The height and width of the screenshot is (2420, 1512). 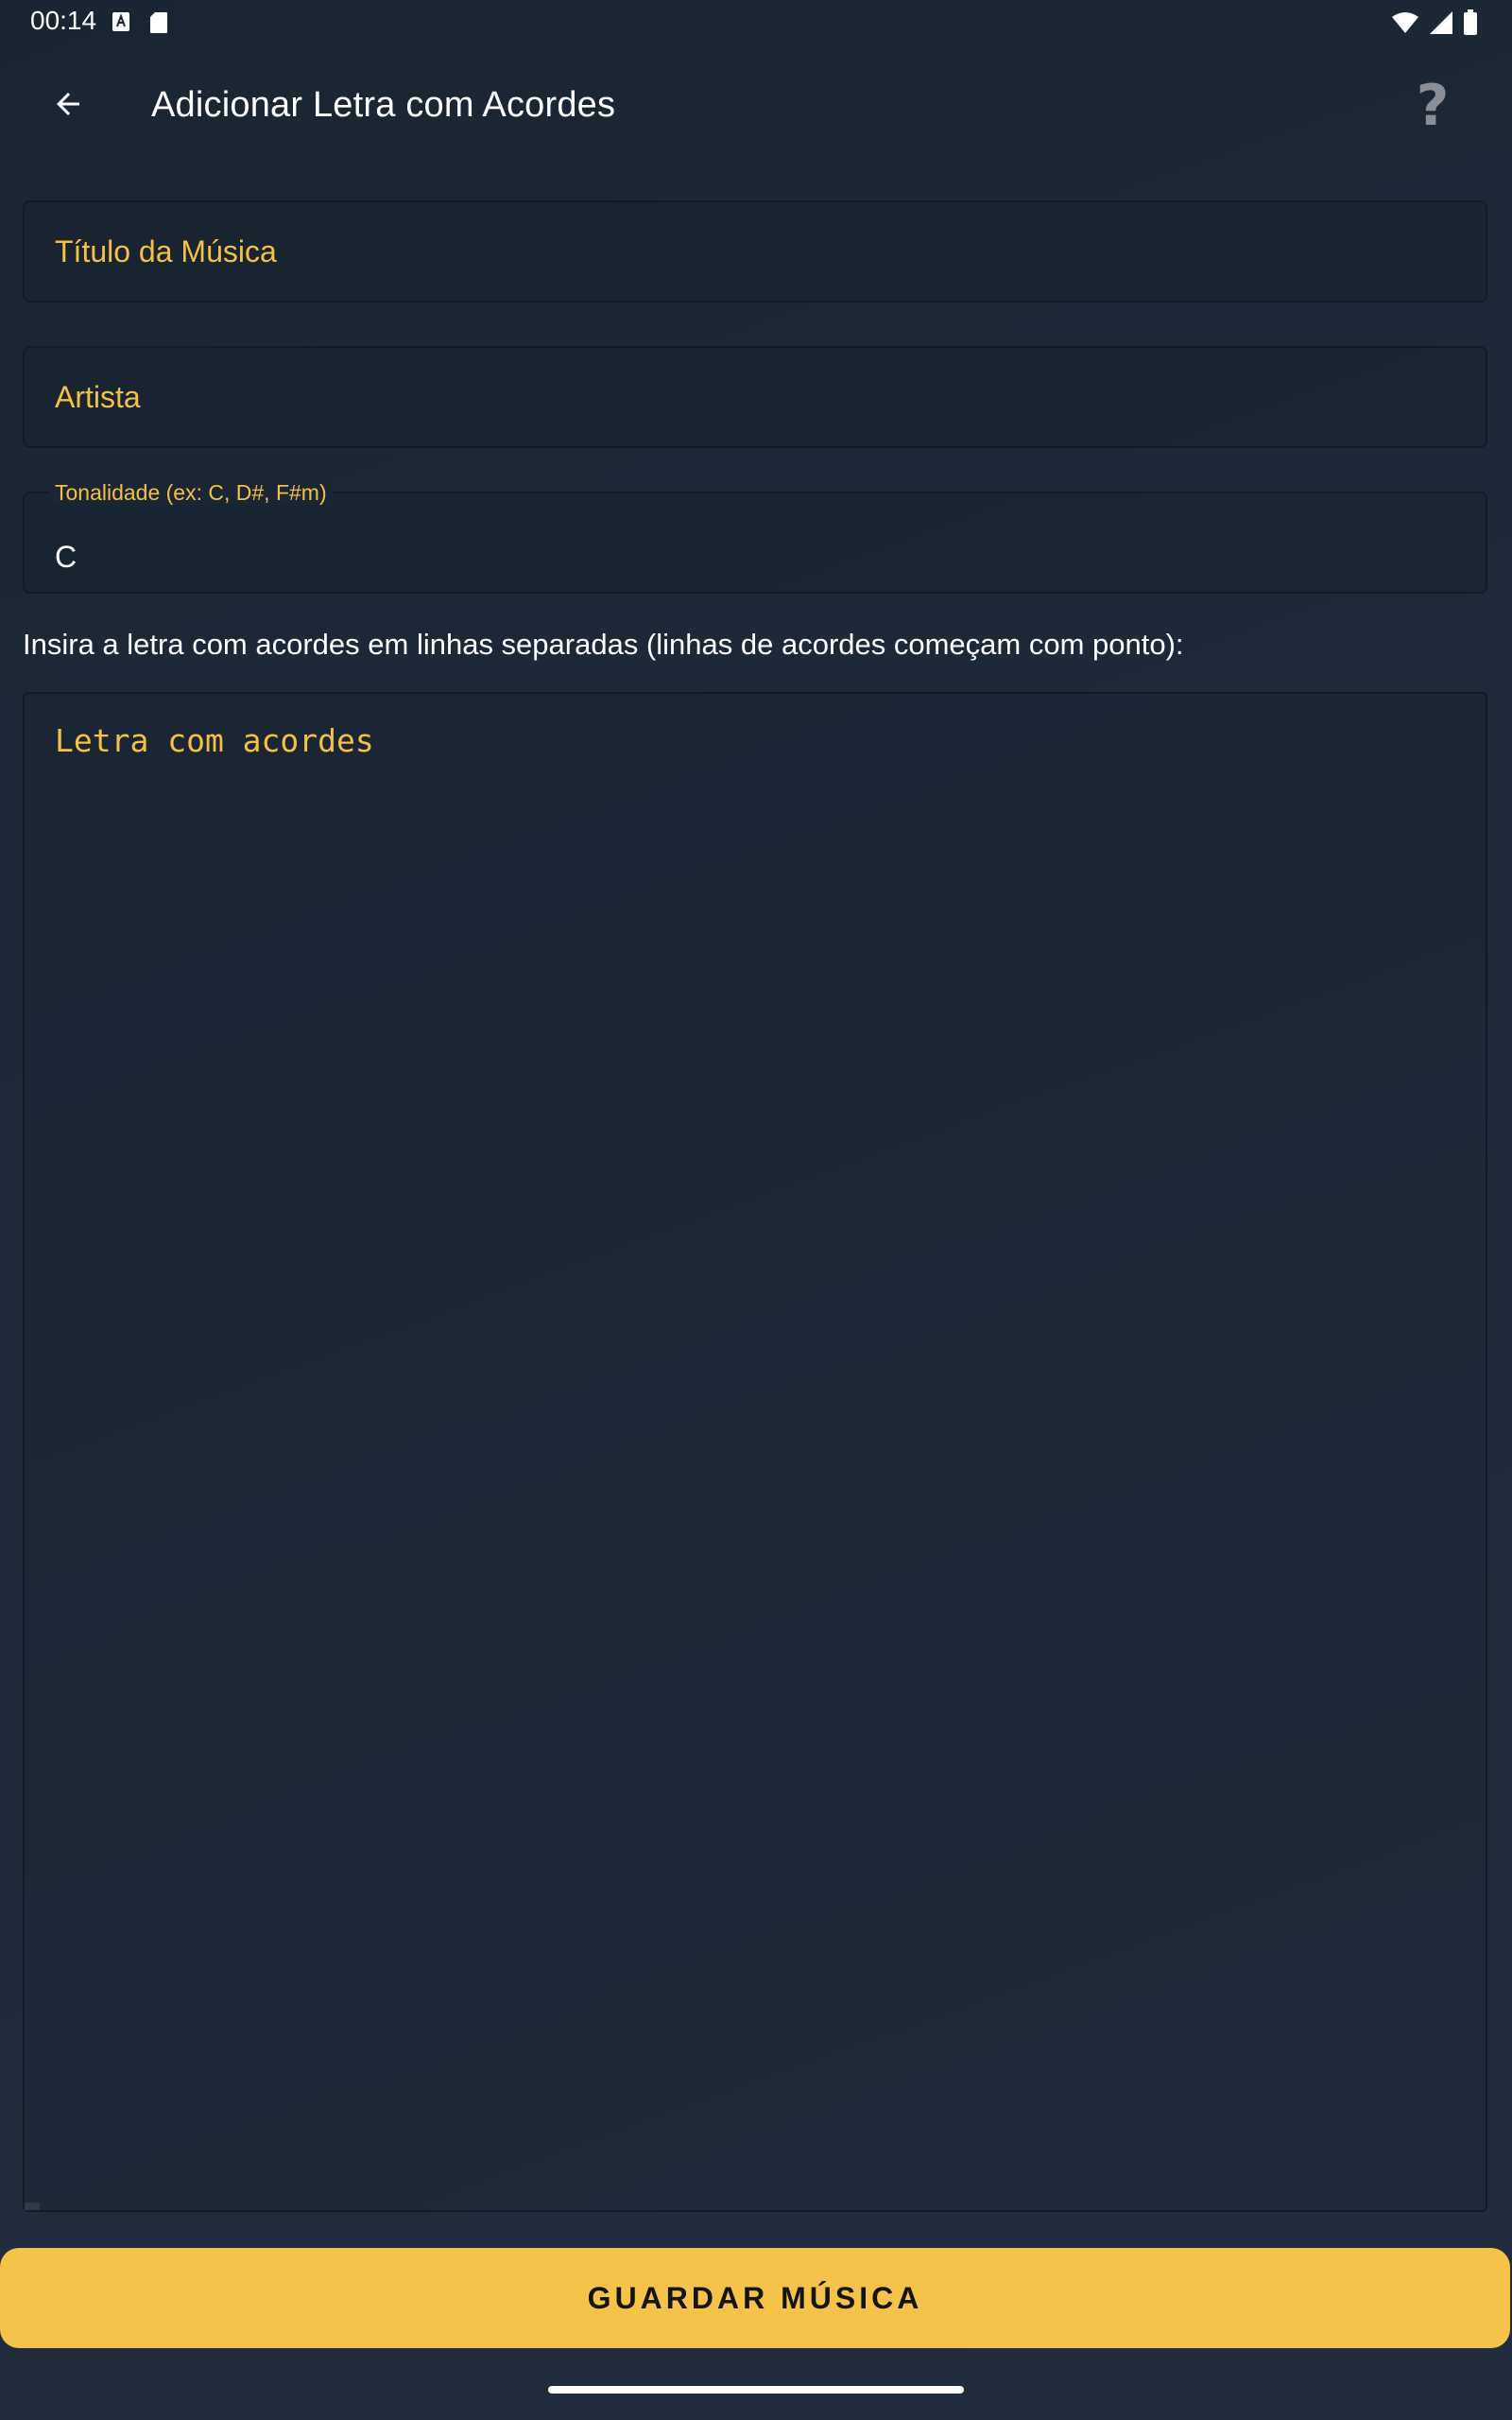 What do you see at coordinates (1470, 25) in the screenshot?
I see `battery-icon` at bounding box center [1470, 25].